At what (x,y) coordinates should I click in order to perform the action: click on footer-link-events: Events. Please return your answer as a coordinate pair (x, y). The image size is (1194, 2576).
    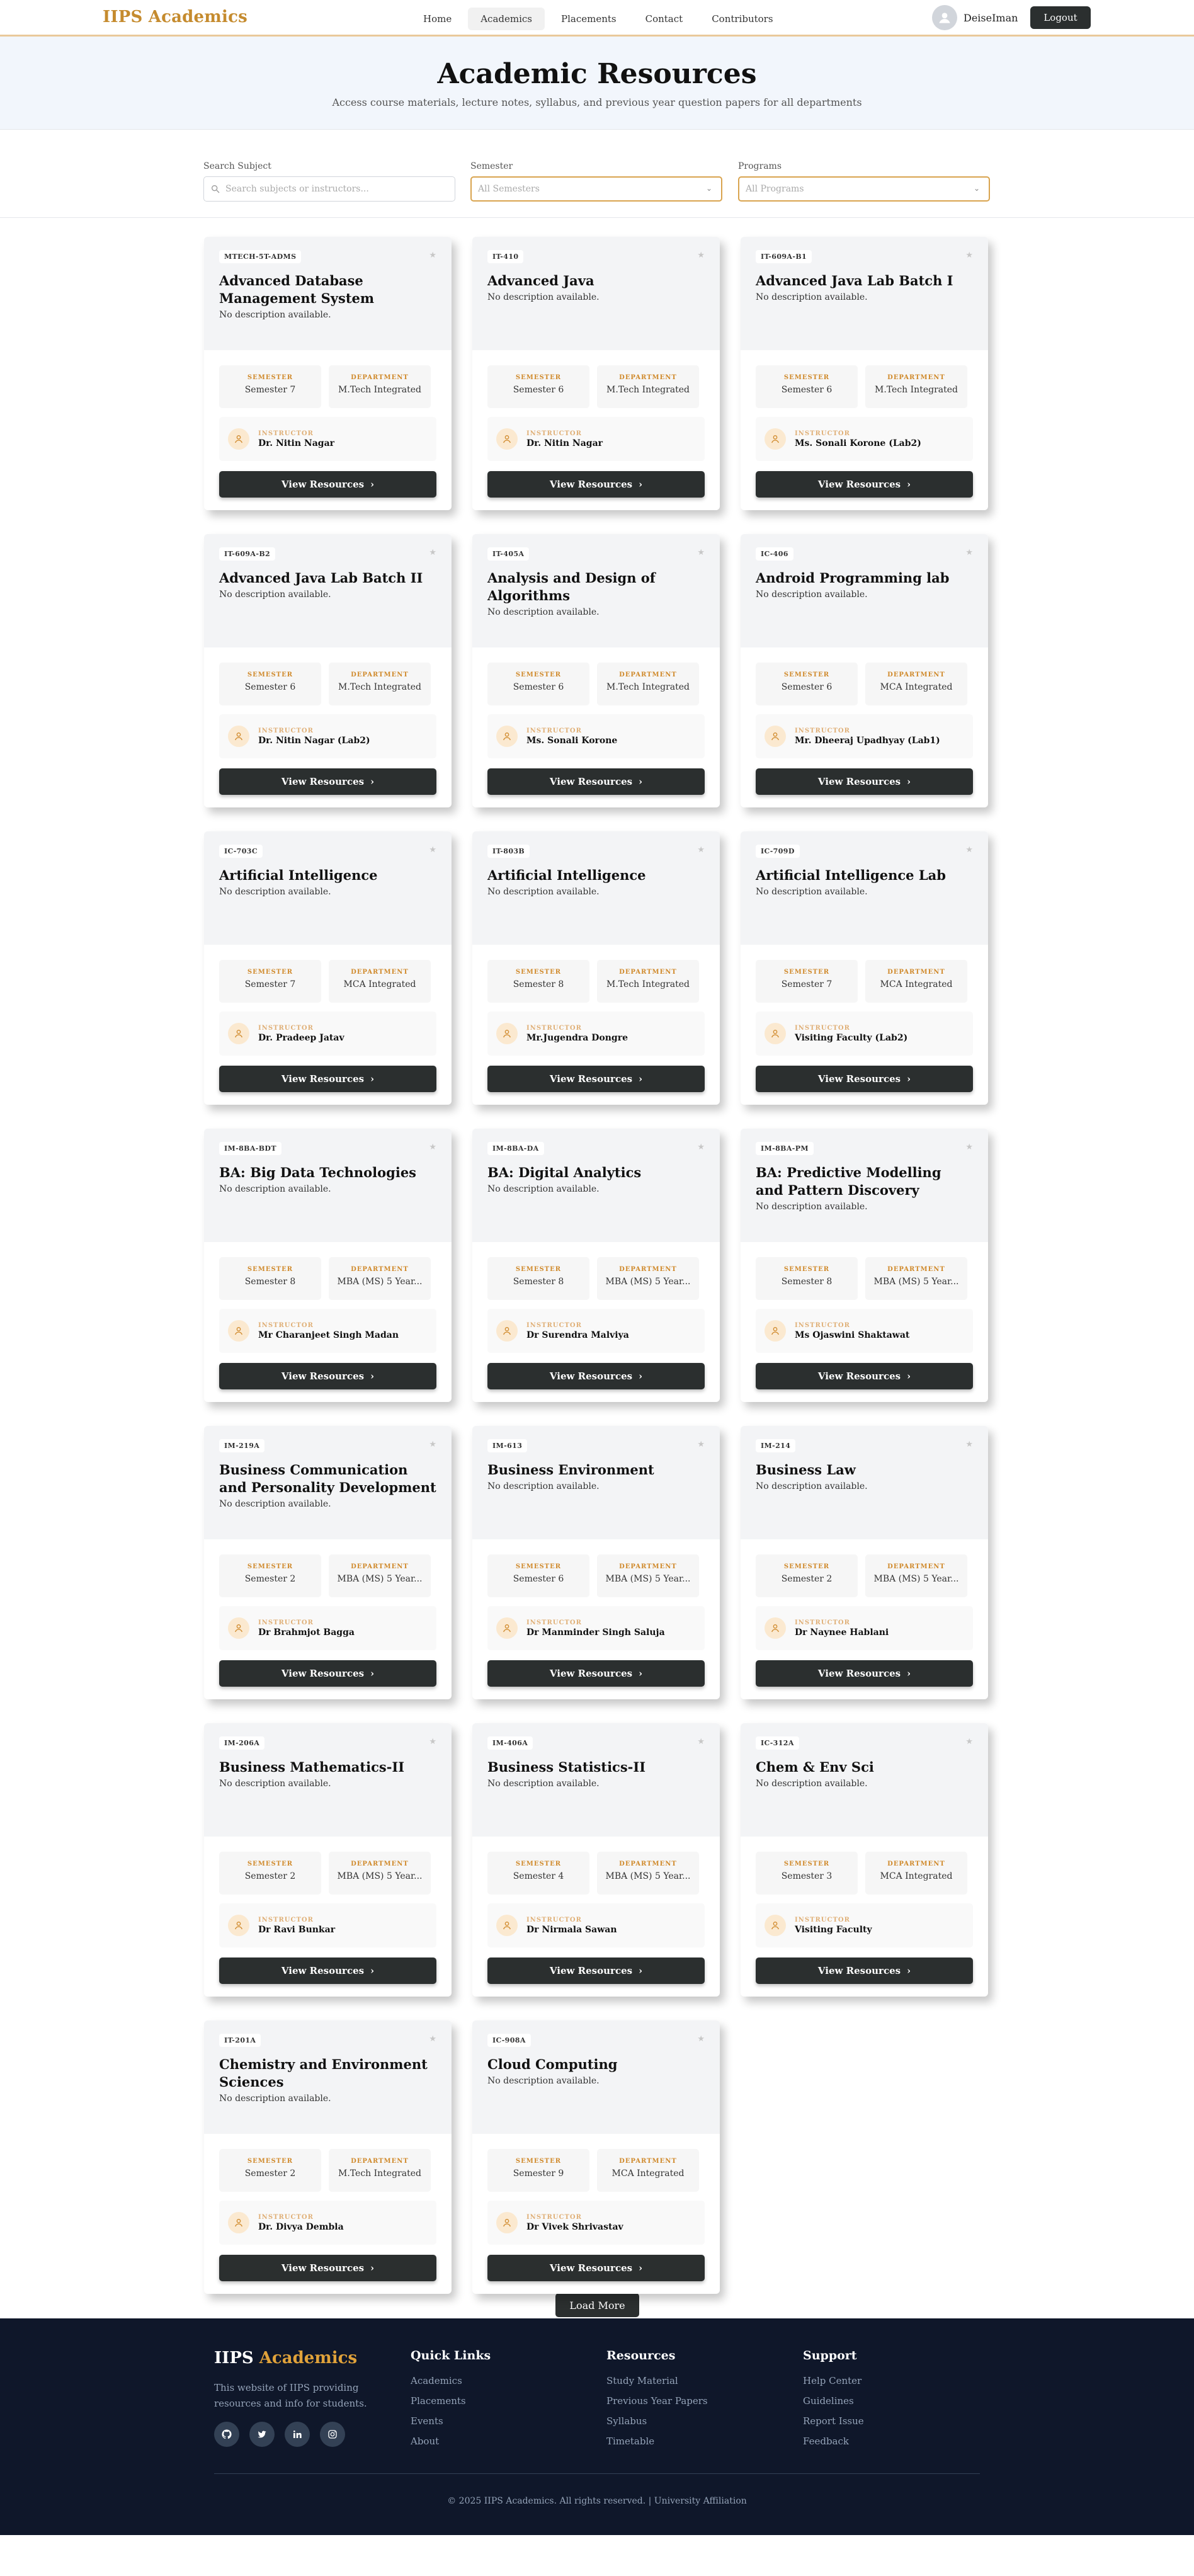
    Looking at the image, I should click on (451, 2421).